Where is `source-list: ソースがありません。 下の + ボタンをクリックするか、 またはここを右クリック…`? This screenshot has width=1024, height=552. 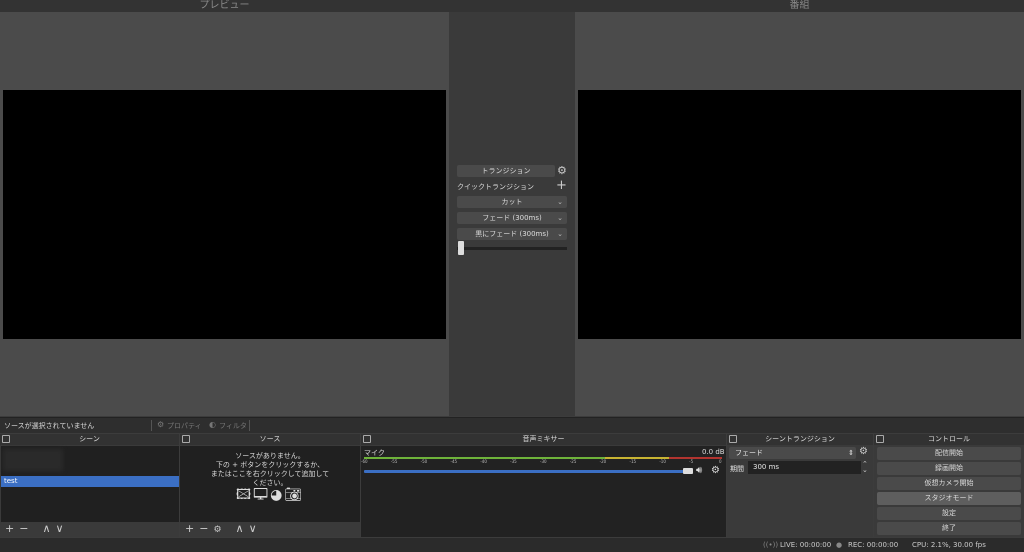 source-list: ソースがありません。 下の + ボタンをクリックするか、 またはここを右クリック… is located at coordinates (270, 484).